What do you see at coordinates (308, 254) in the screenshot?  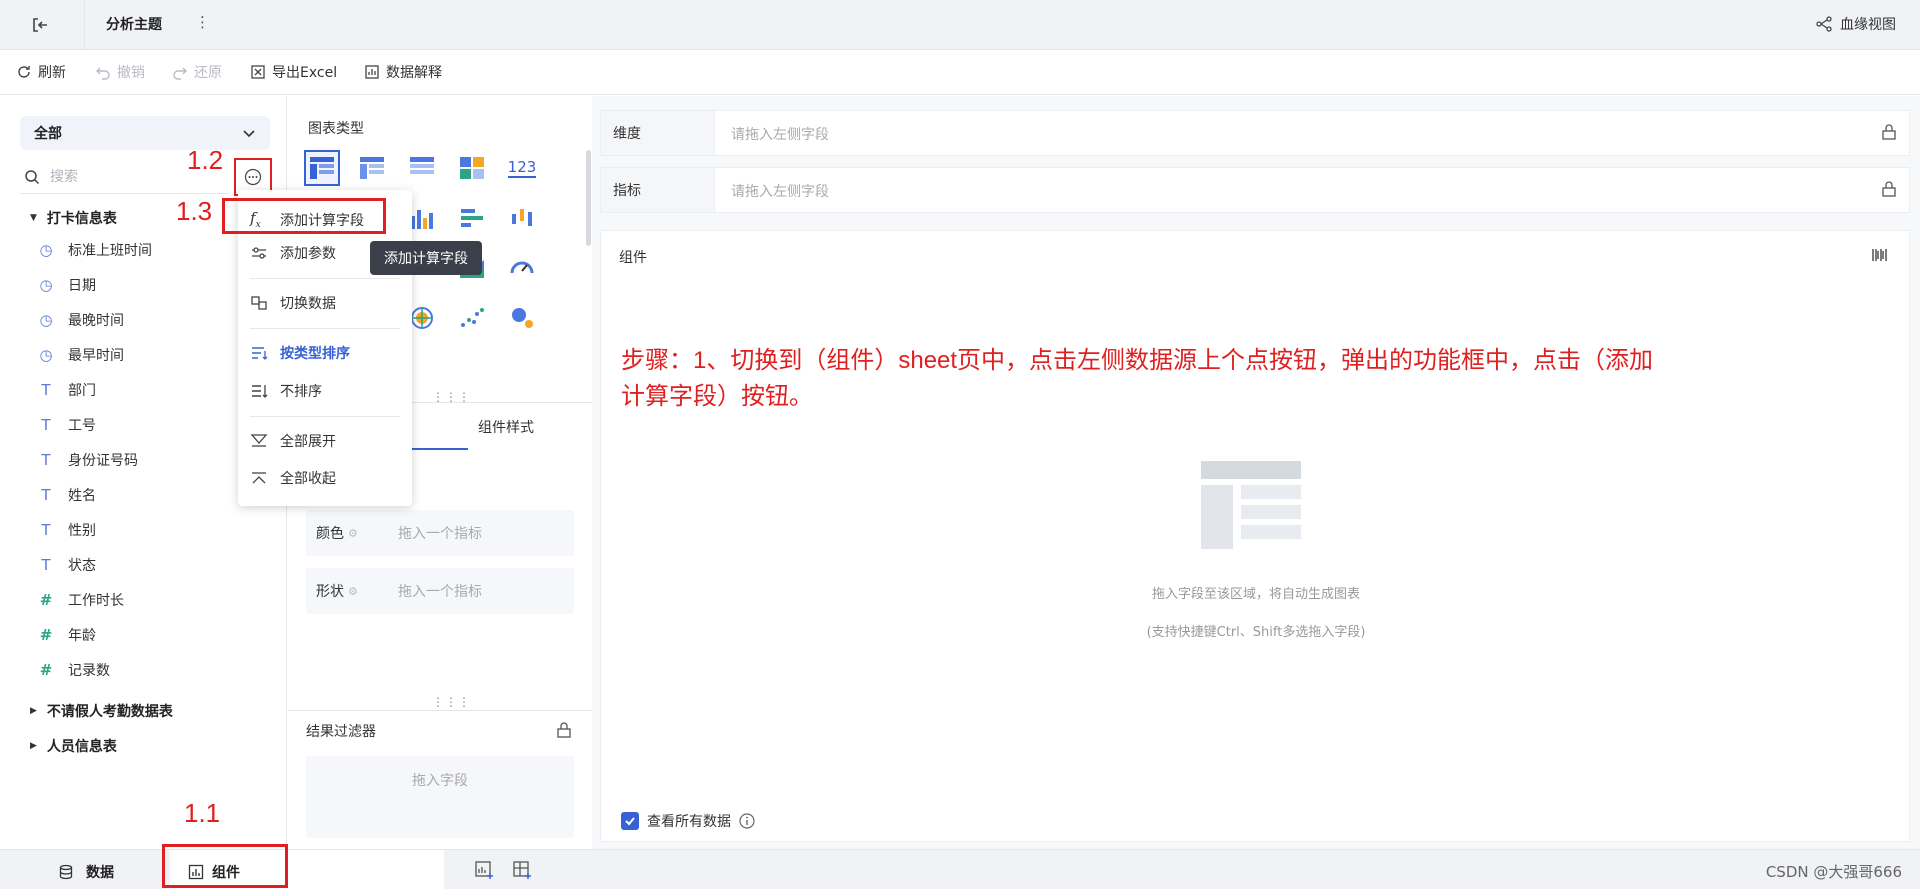 I see `menu-item-label: 添加参数` at bounding box center [308, 254].